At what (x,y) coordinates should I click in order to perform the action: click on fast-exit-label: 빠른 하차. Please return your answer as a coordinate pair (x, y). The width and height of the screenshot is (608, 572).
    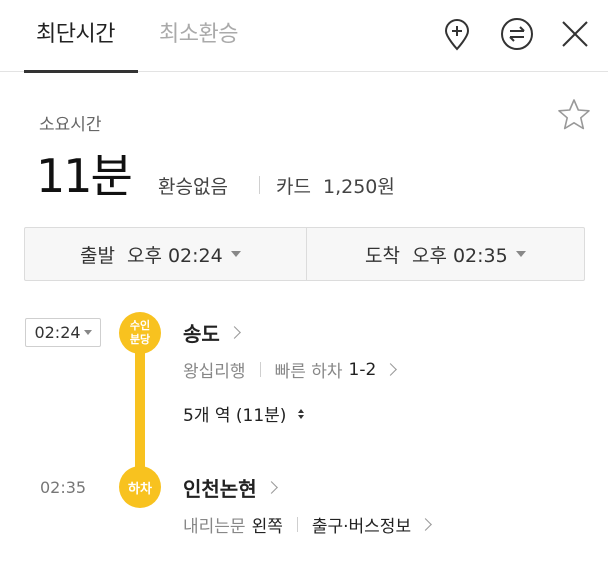
    Looking at the image, I should click on (308, 372).